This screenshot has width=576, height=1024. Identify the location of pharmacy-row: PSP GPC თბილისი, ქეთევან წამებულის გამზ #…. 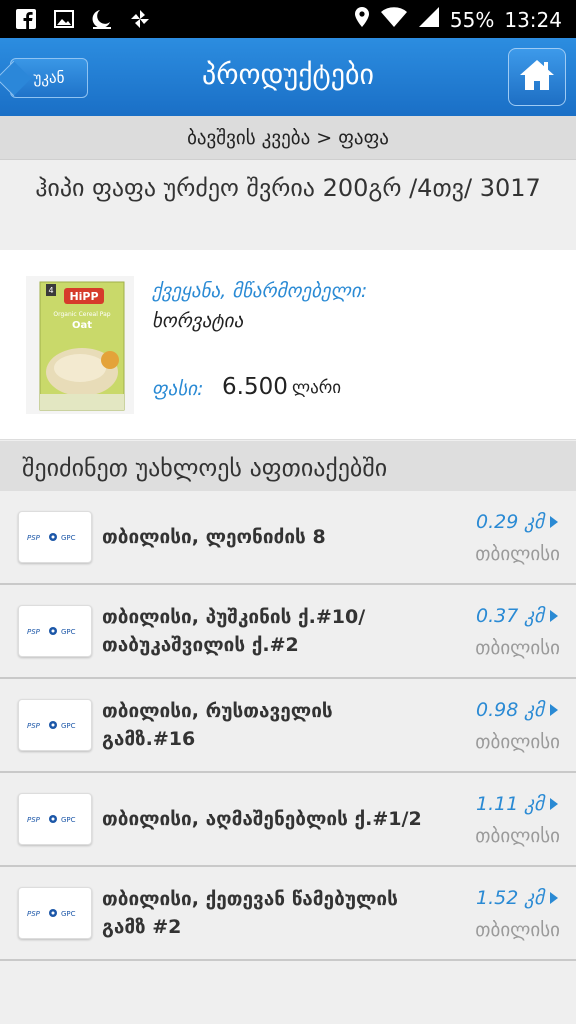
(288, 914).